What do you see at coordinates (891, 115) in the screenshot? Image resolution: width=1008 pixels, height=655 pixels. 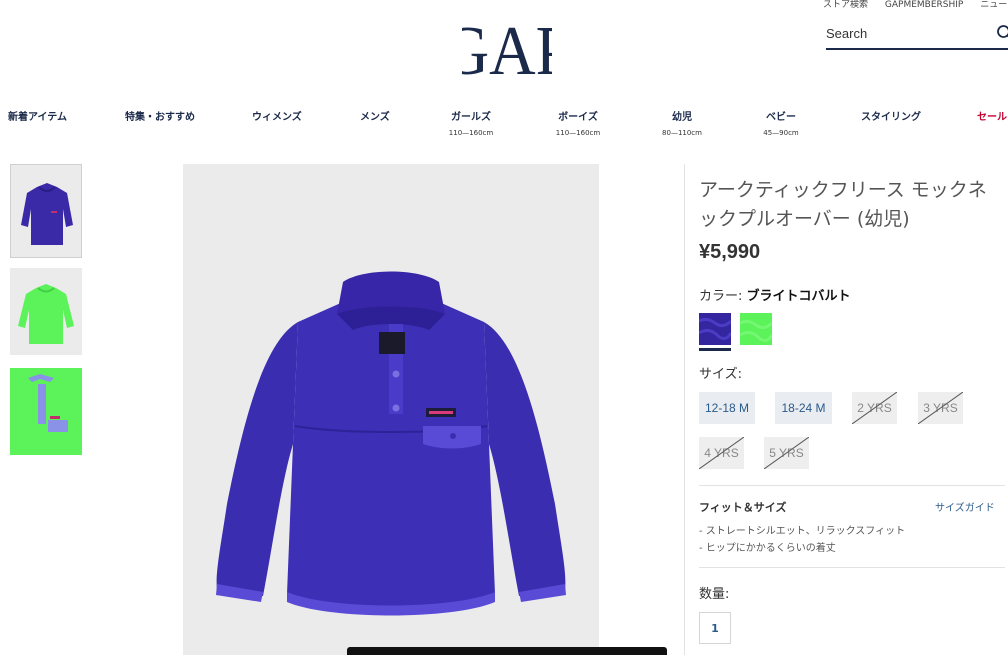 I see `nav-item-styling: スタイリング` at bounding box center [891, 115].